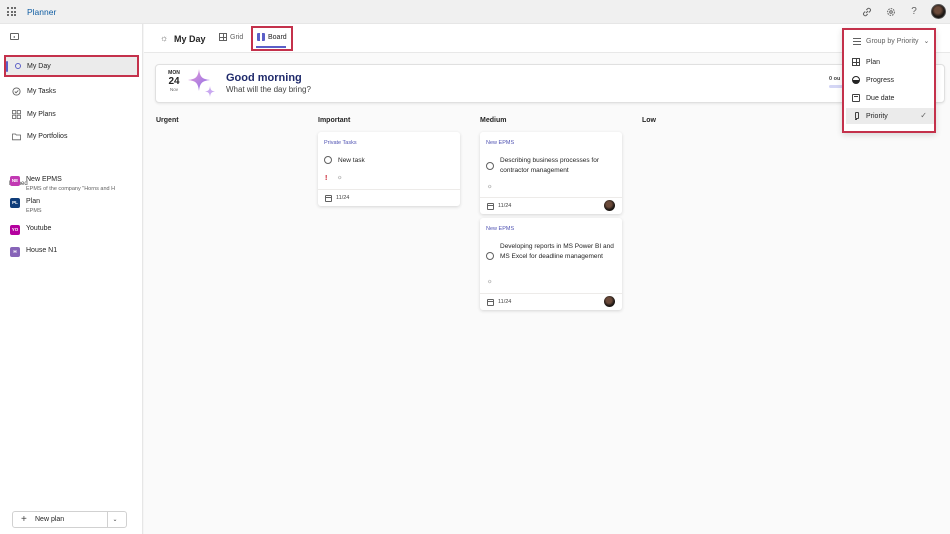  I want to click on option-label: Due date, so click(880, 98).